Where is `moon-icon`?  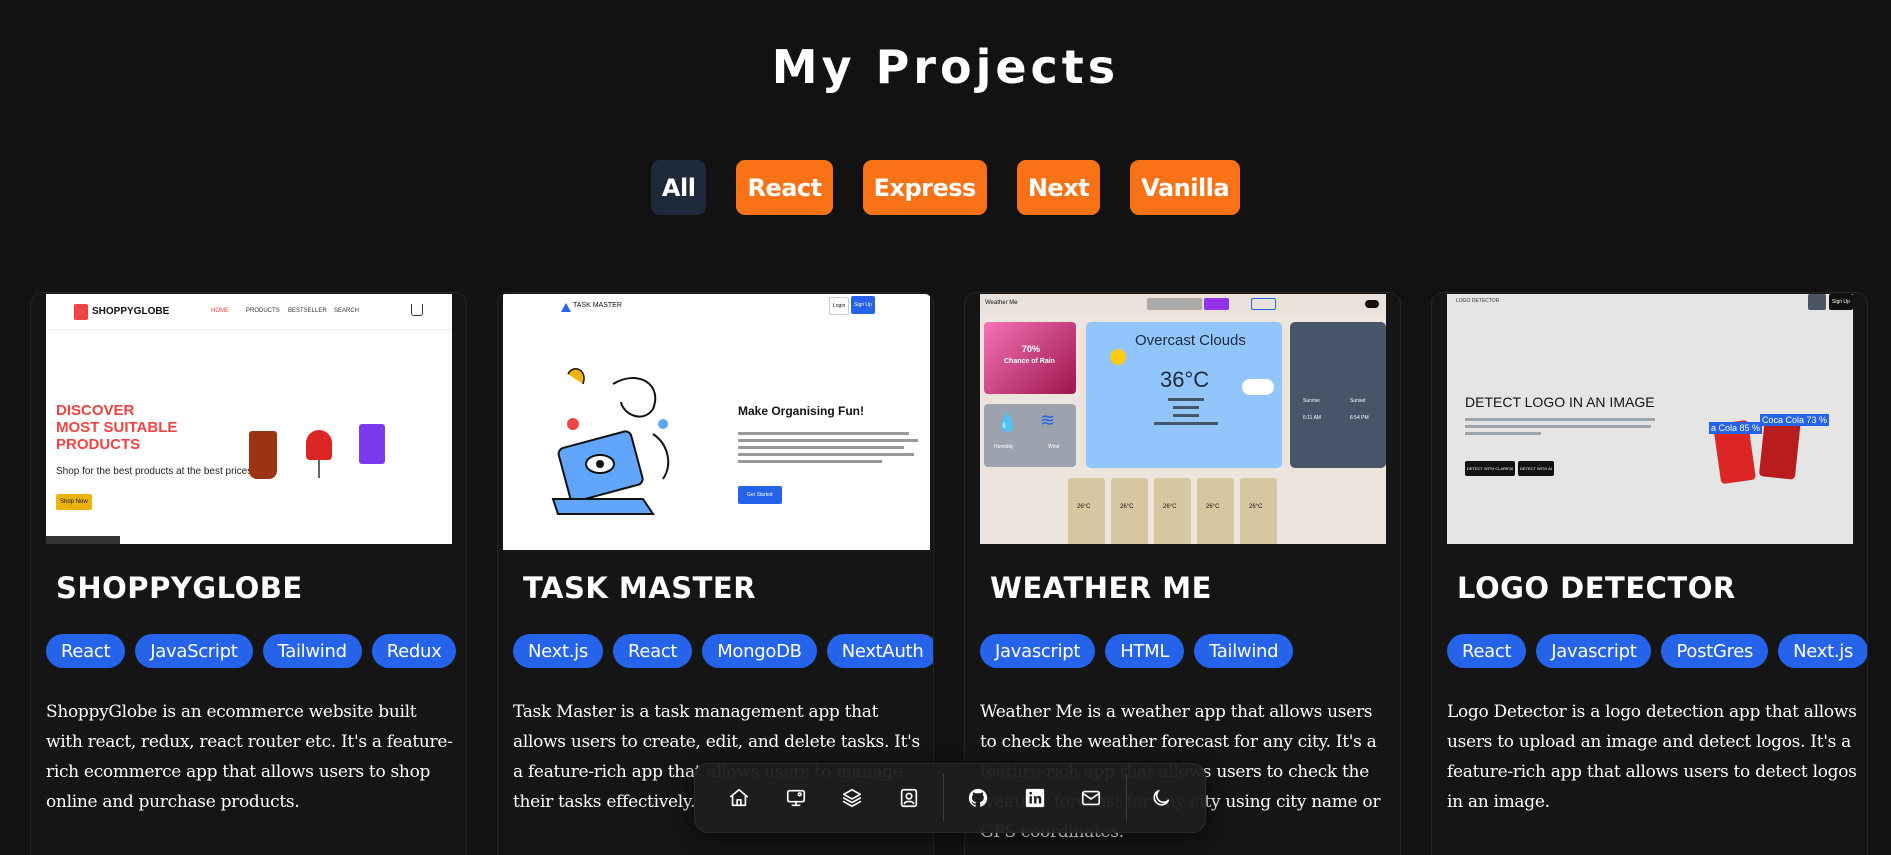
moon-icon is located at coordinates (1160, 798).